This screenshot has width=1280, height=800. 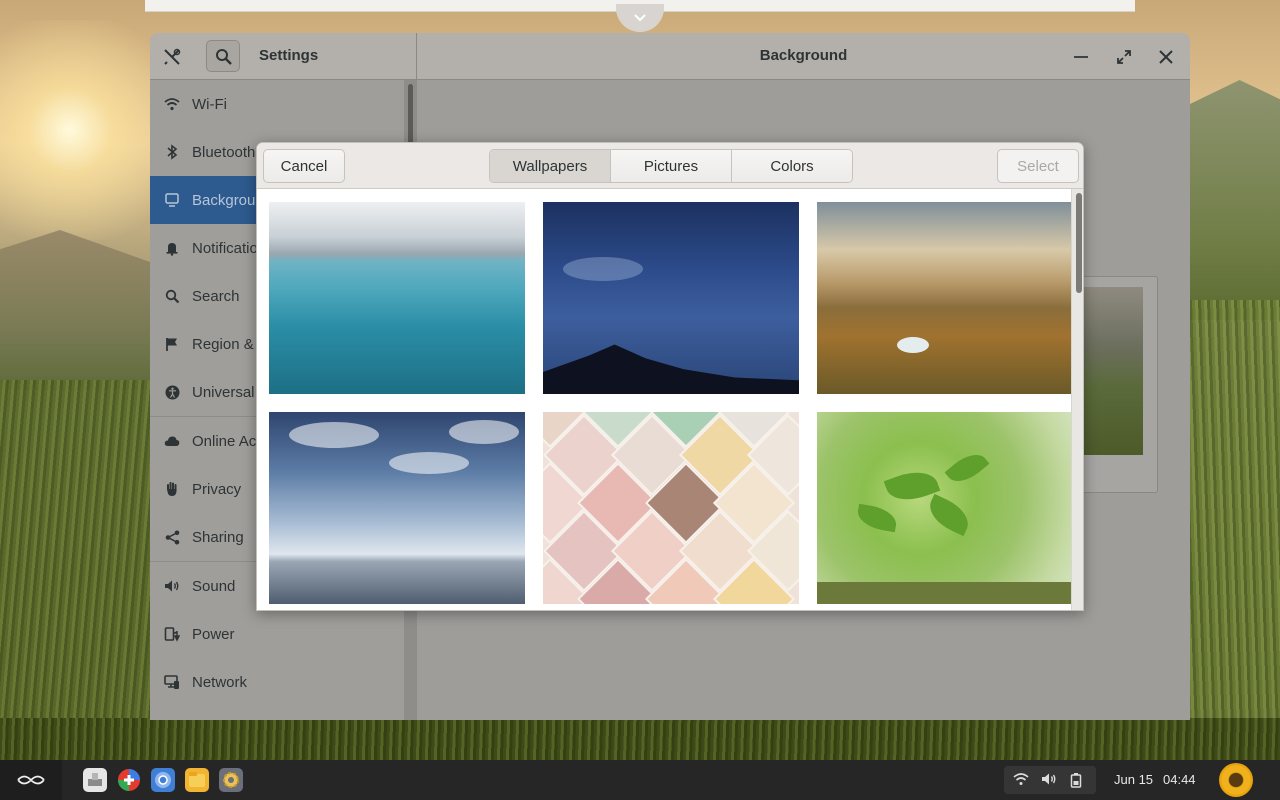 What do you see at coordinates (172, 537) in the screenshot?
I see `share-icon` at bounding box center [172, 537].